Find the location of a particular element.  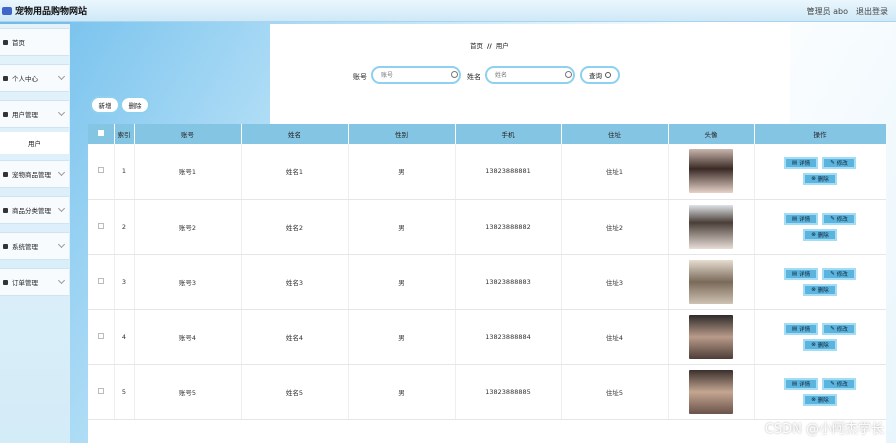

sidebar-item-orders: 订单管理 is located at coordinates (34, 282).